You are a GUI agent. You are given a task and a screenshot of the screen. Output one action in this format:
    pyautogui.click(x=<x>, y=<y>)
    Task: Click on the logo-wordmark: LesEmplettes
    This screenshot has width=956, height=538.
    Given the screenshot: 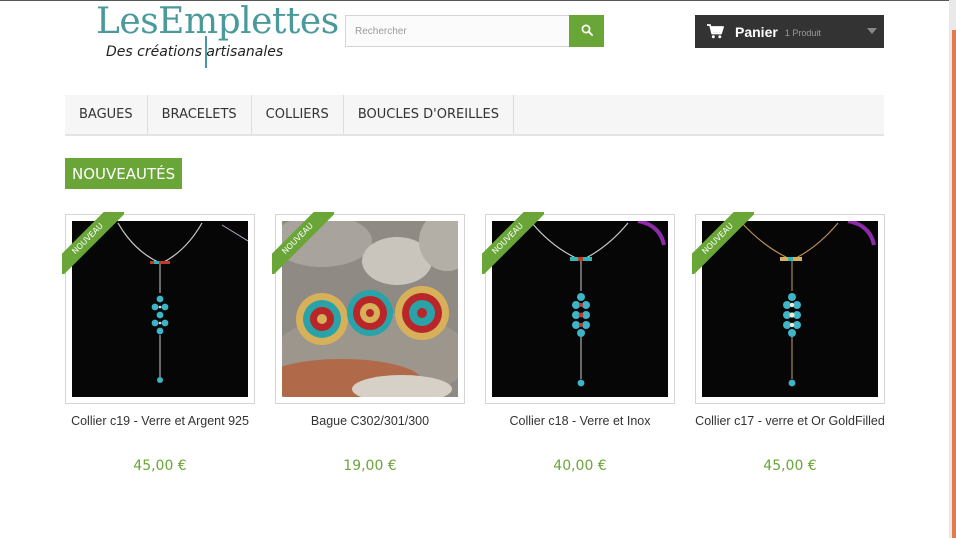 What is the action you would take?
    pyautogui.click(x=217, y=21)
    